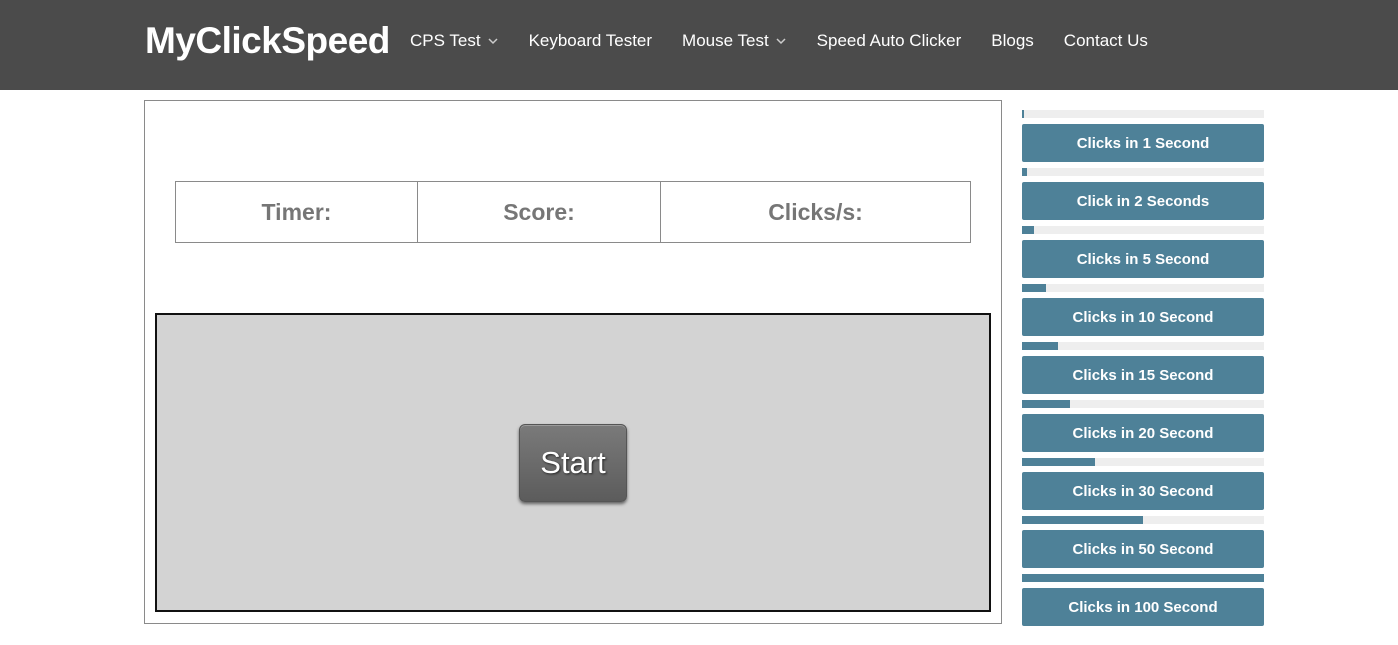  I want to click on sidebar-item-clicks-test: Clicks in 5 Second, so click(1143, 259).